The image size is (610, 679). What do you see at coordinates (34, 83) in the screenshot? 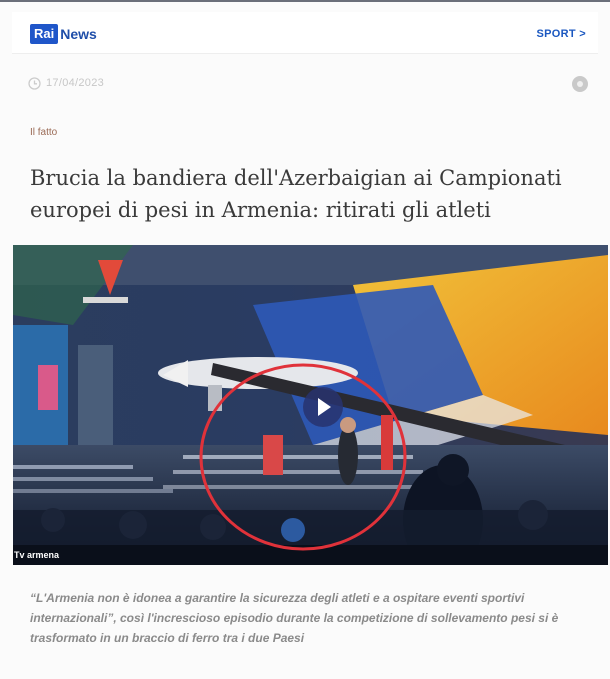
I see `clock-icon` at bounding box center [34, 83].